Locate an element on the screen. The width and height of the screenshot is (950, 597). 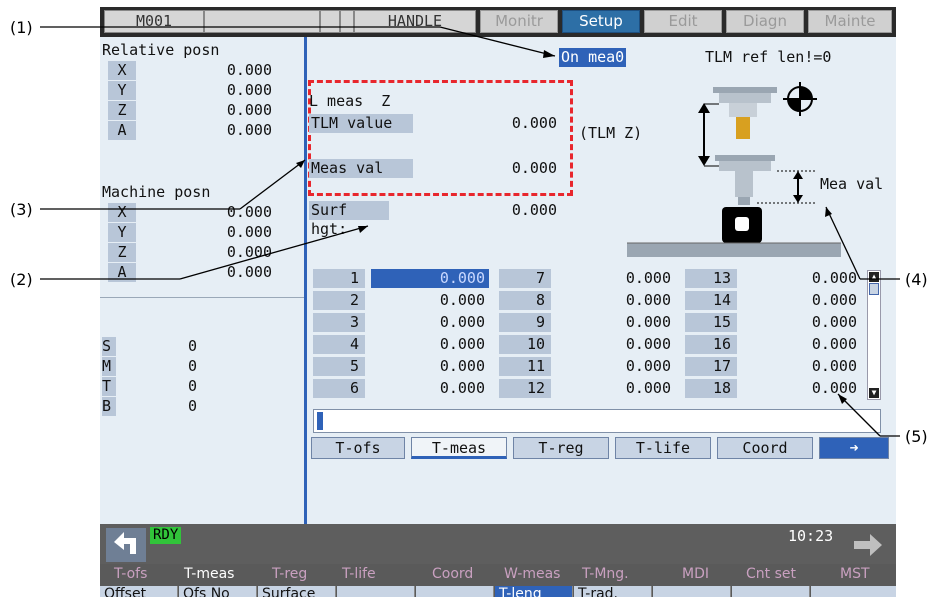
menu-t-reg: T-reg is located at coordinates (289, 574).